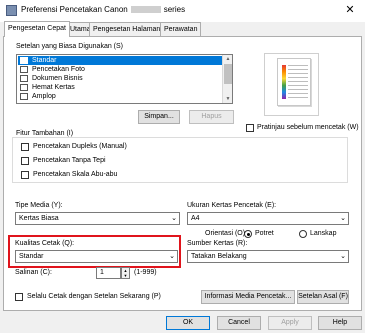 Image resolution: width=365 pixels, height=333 pixels. Describe the element at coordinates (25, 175) in the screenshot. I see `grayscale-checkbox` at that location.